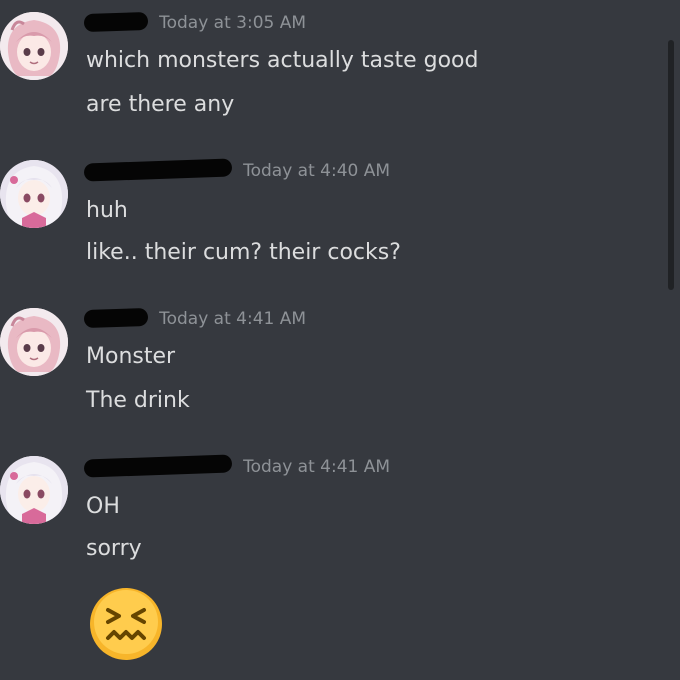 The width and height of the screenshot is (680, 680). What do you see at coordinates (282, 60) in the screenshot?
I see `message-text: which monsters actually taste good` at bounding box center [282, 60].